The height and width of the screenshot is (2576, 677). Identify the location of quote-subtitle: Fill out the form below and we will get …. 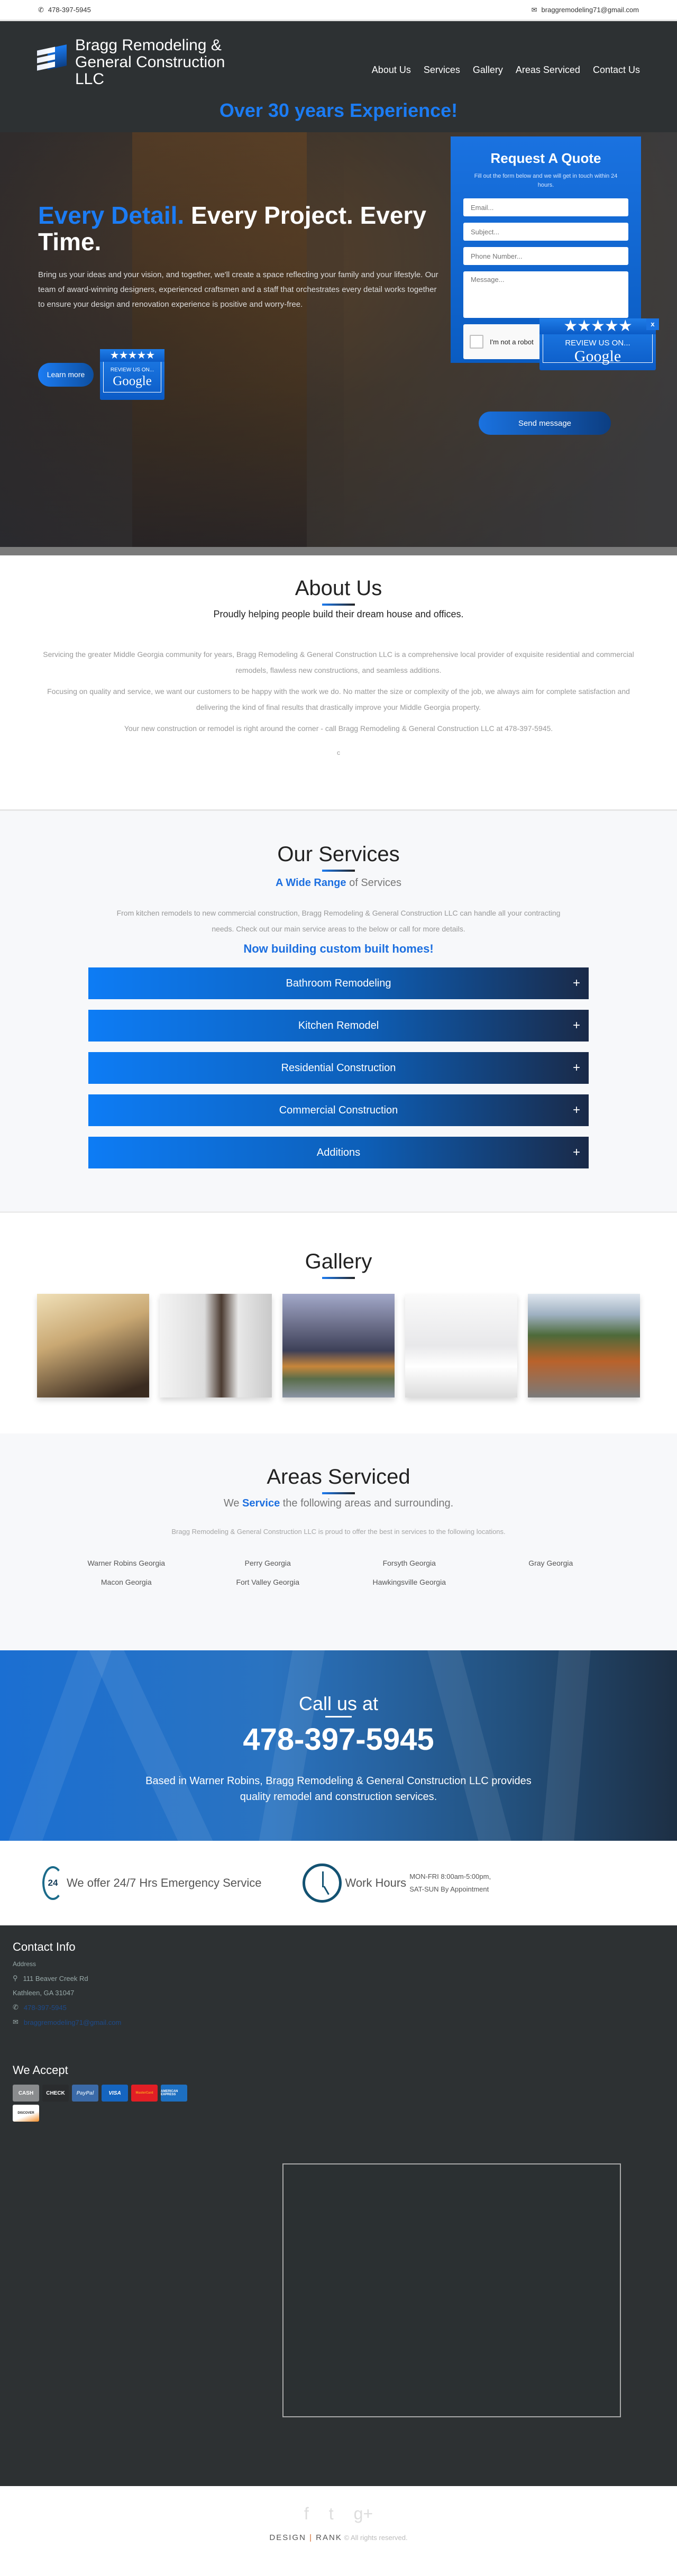
(546, 180).